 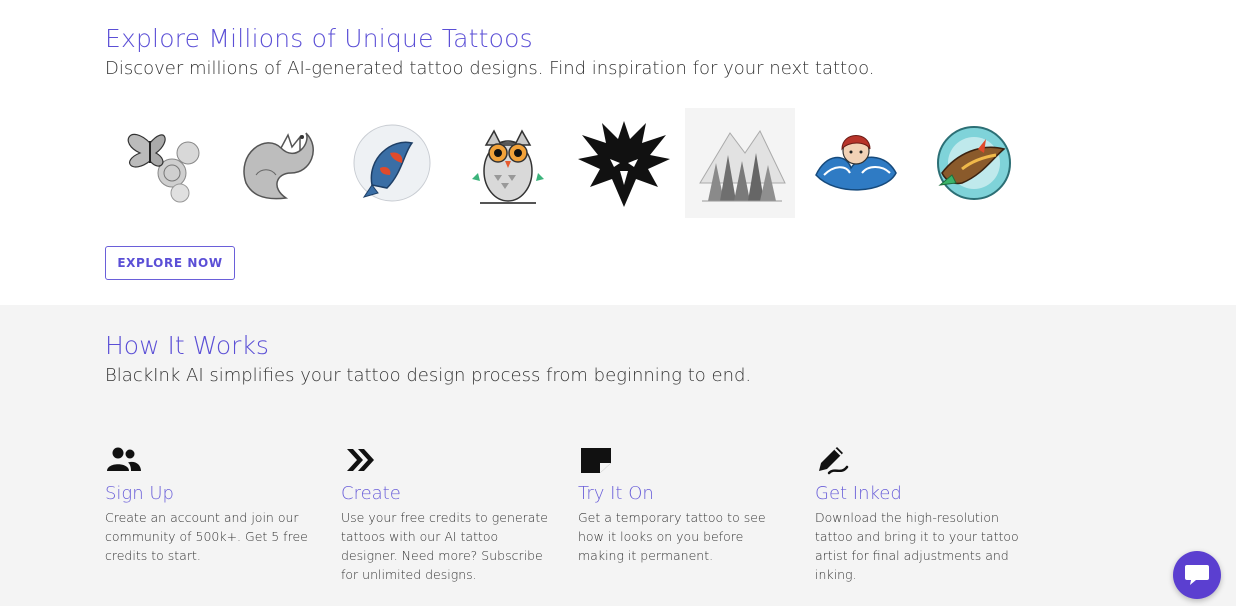 What do you see at coordinates (834, 461) in the screenshot?
I see `pen-icon` at bounding box center [834, 461].